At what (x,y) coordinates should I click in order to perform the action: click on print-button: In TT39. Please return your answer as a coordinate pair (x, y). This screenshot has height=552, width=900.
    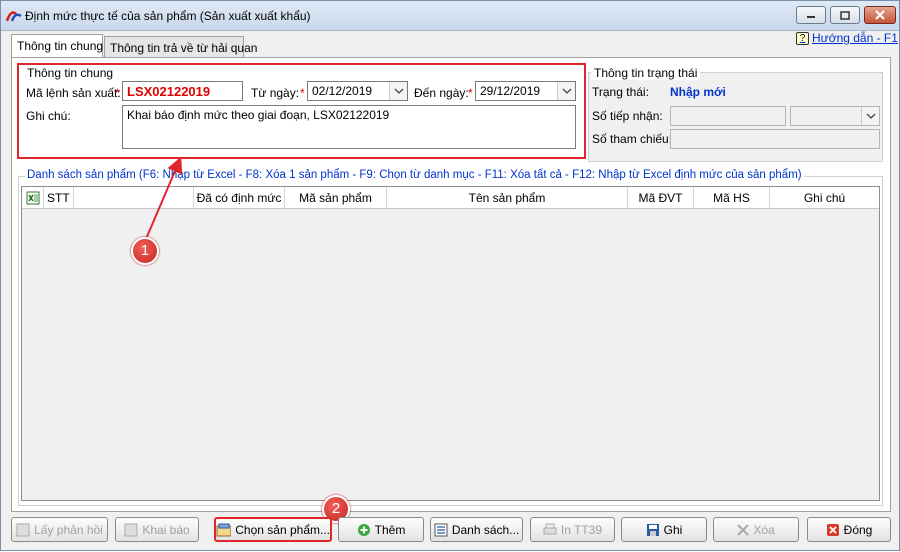
    Looking at the image, I should click on (572, 529).